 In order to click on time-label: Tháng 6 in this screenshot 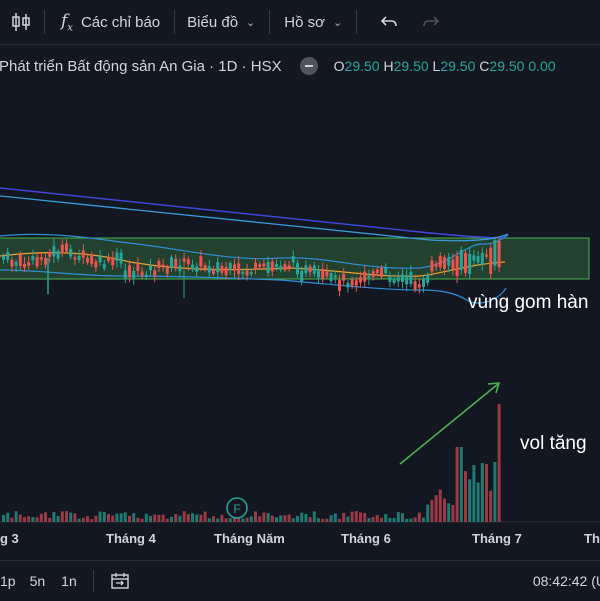, I will do `click(366, 538)`.